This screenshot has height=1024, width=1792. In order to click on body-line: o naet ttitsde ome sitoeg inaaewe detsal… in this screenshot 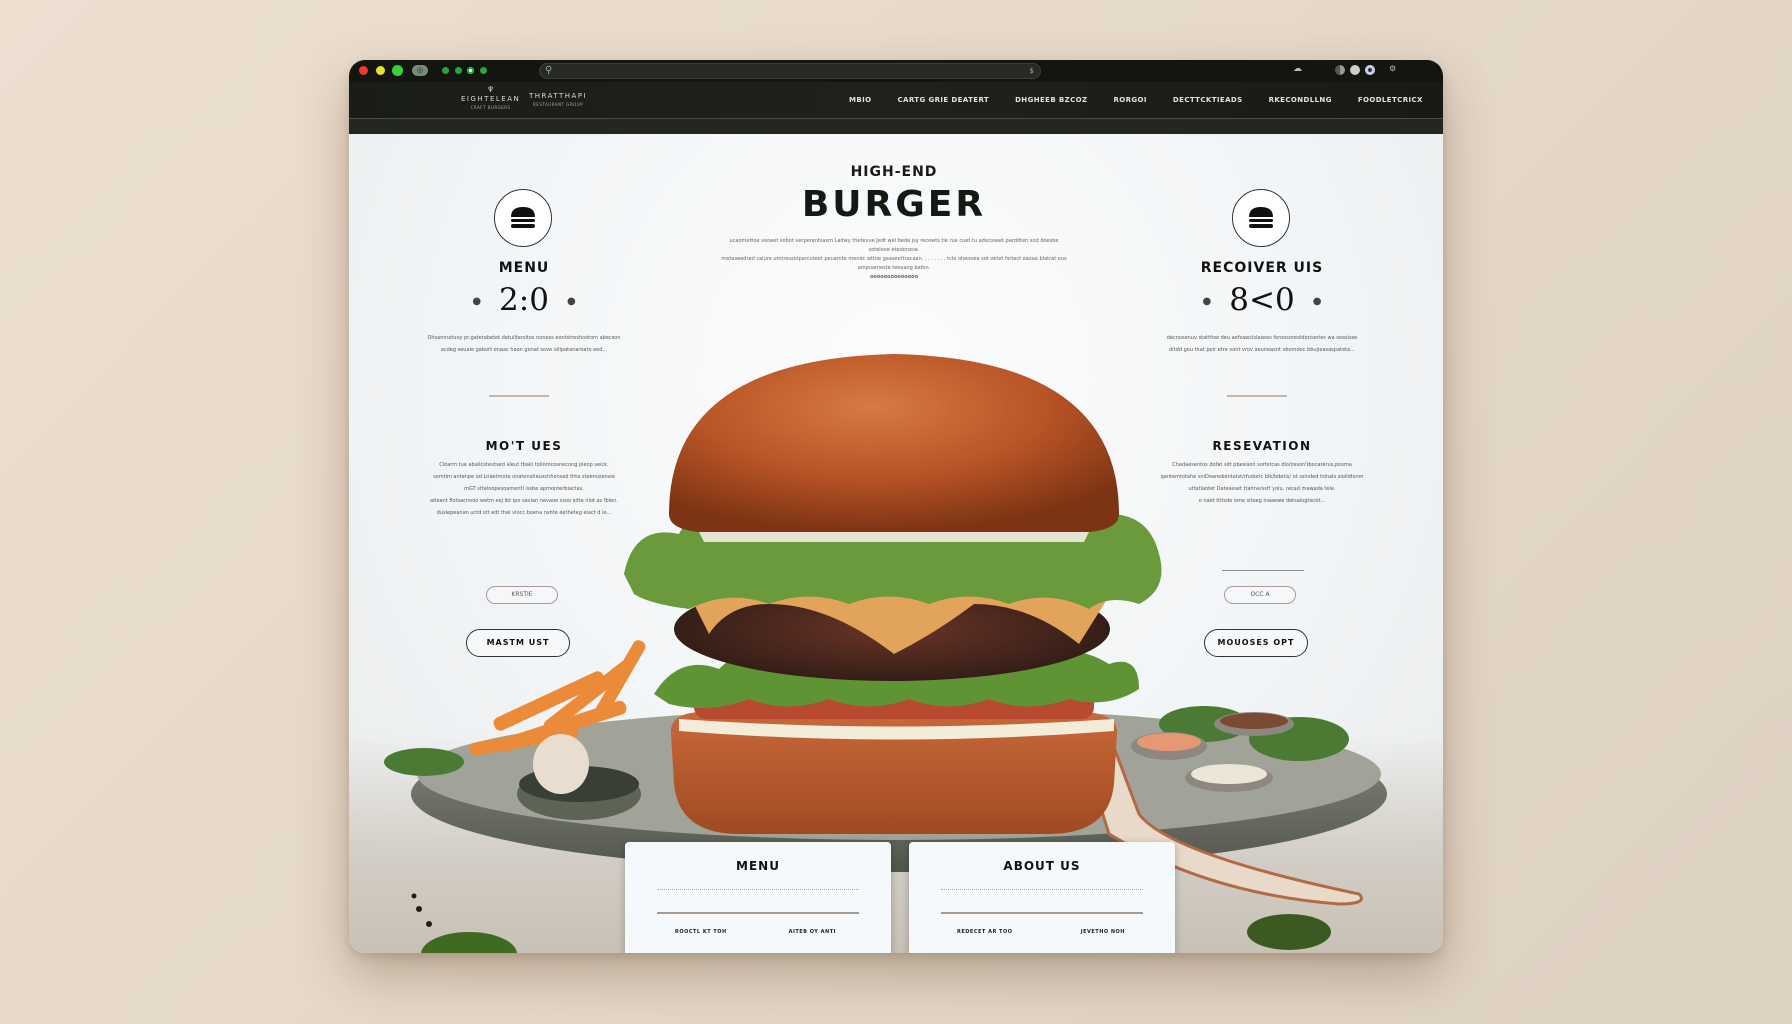, I will do `click(1262, 501)`.